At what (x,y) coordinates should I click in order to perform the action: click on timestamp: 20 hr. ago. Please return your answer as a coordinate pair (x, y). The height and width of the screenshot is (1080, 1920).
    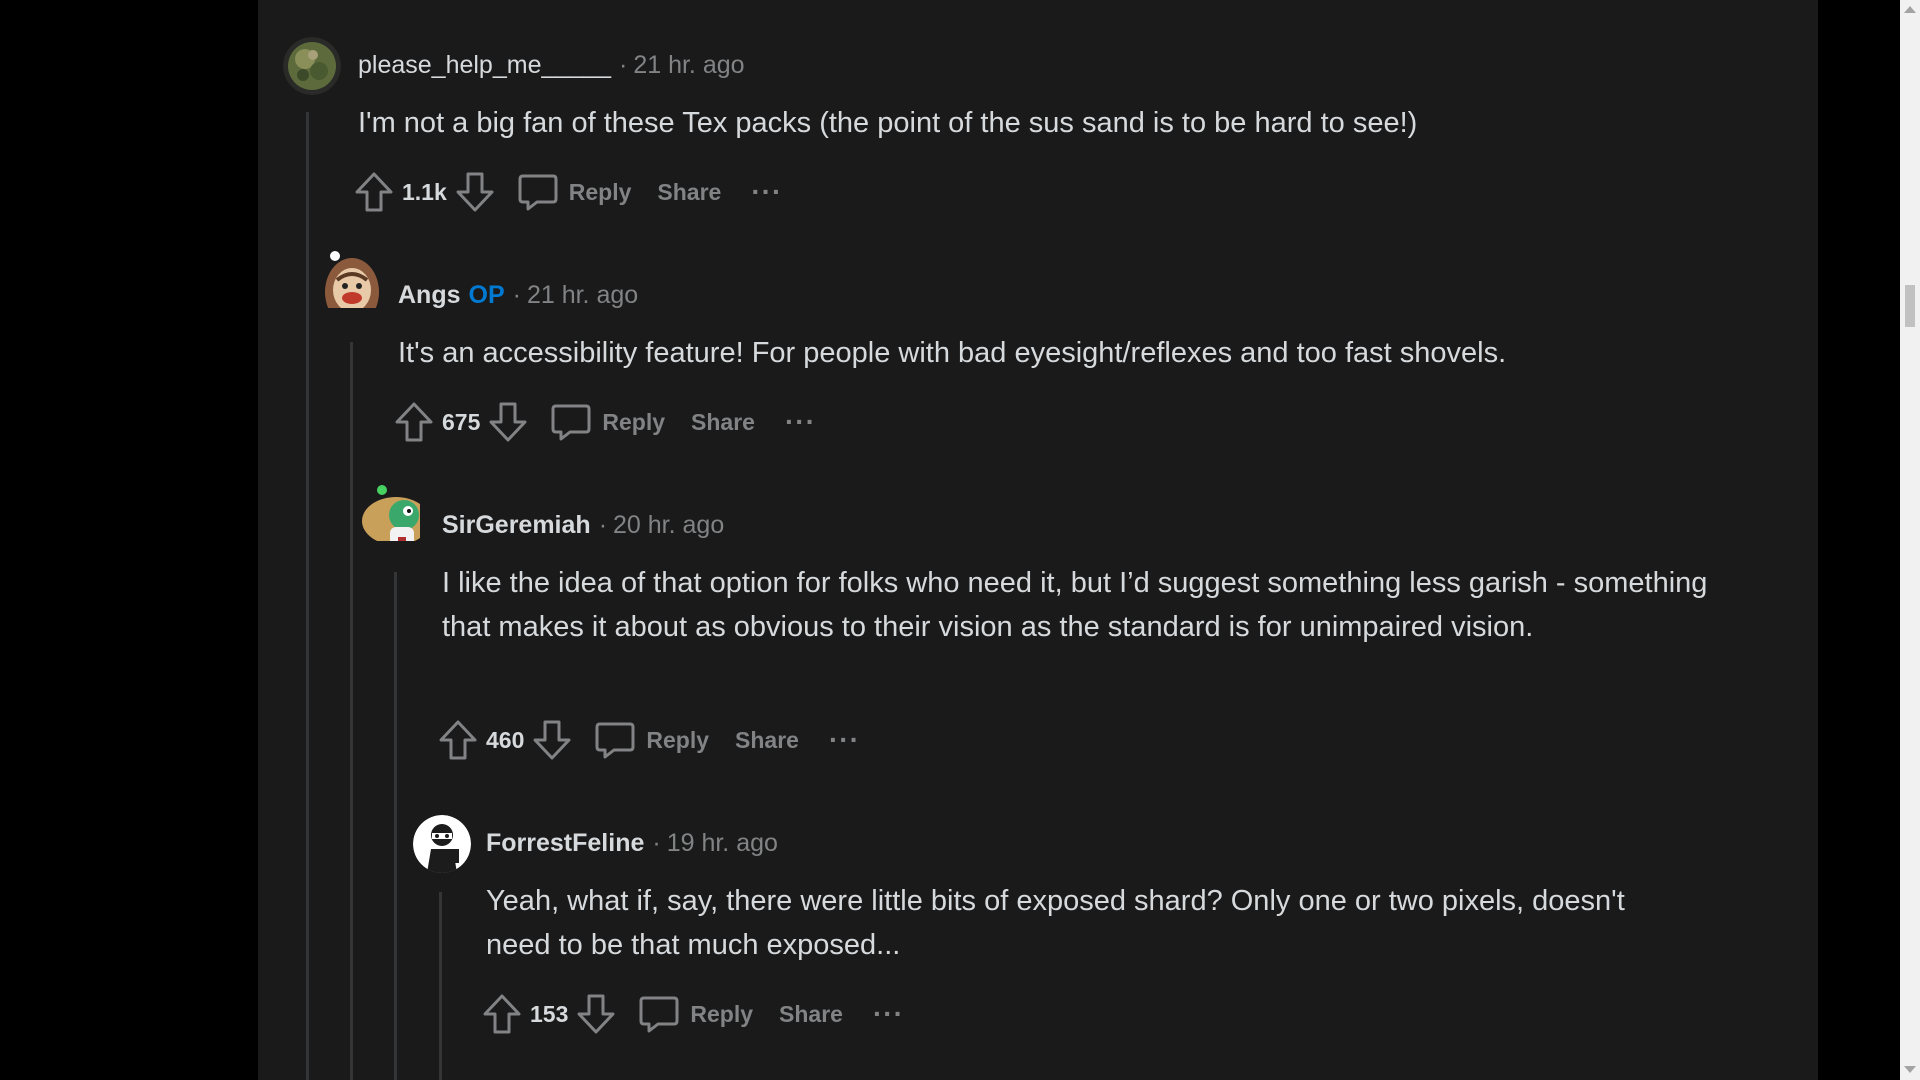
    Looking at the image, I should click on (668, 525).